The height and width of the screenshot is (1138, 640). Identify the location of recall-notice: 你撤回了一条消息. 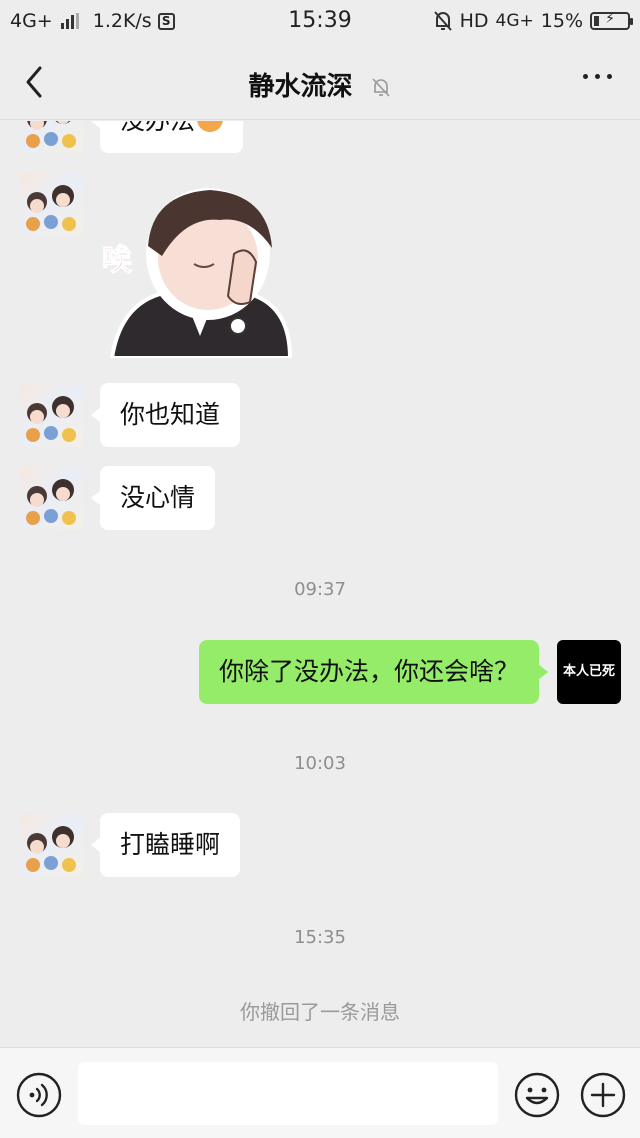
(320, 1012).